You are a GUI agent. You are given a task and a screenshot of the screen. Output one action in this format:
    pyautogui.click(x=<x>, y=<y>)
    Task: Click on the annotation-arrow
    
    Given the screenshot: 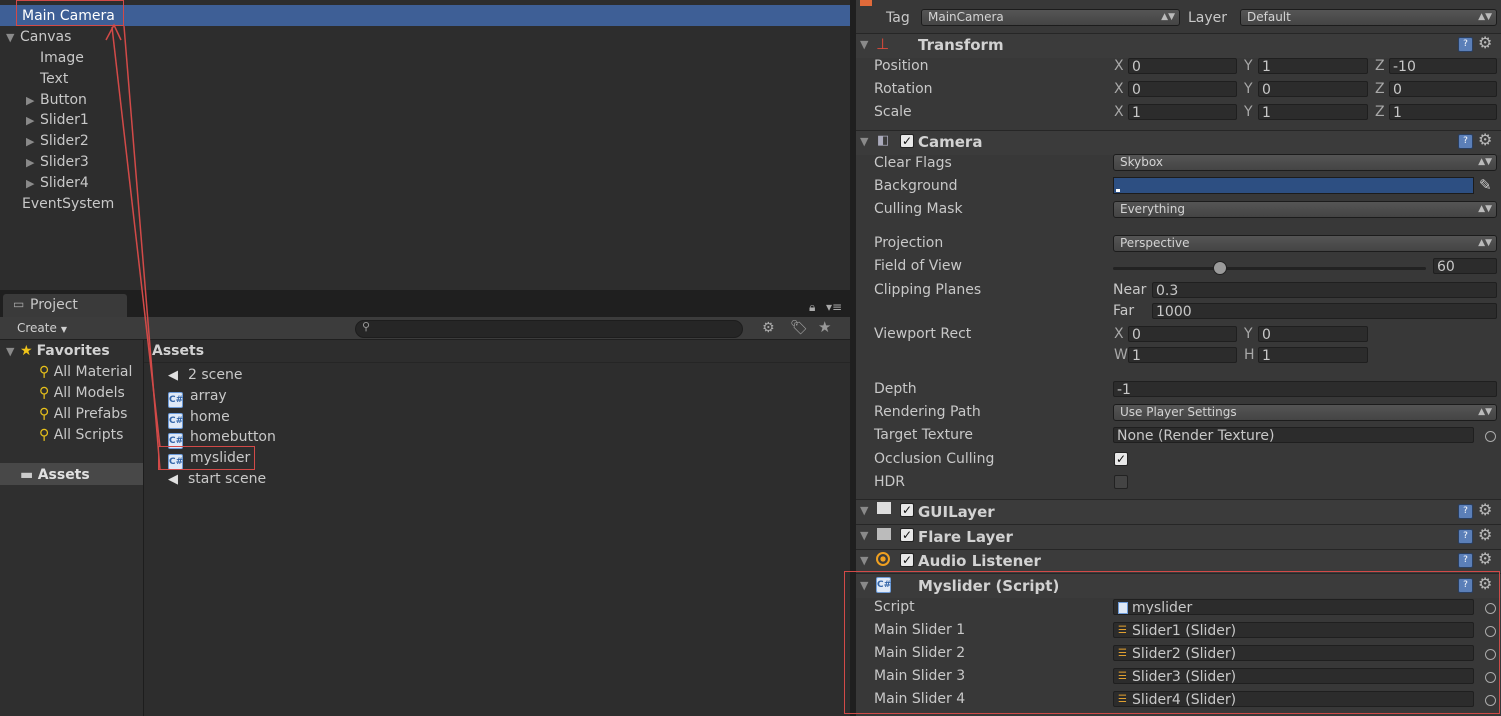 What is the action you would take?
    pyautogui.click(x=133, y=247)
    